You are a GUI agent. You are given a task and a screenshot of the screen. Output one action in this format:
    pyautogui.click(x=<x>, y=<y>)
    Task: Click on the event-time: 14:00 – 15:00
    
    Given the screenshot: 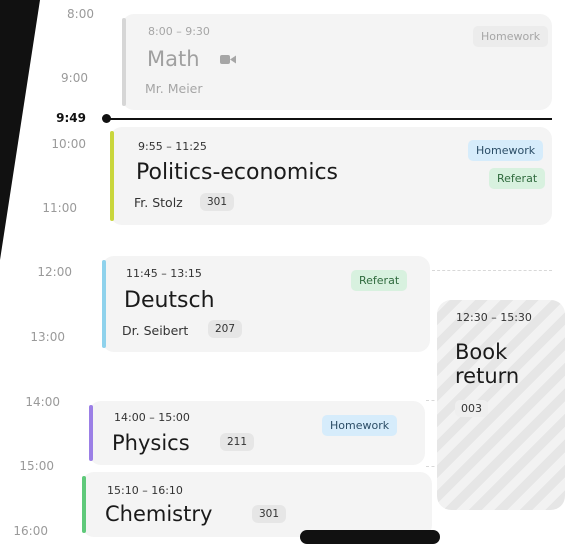 What is the action you would take?
    pyautogui.click(x=152, y=417)
    